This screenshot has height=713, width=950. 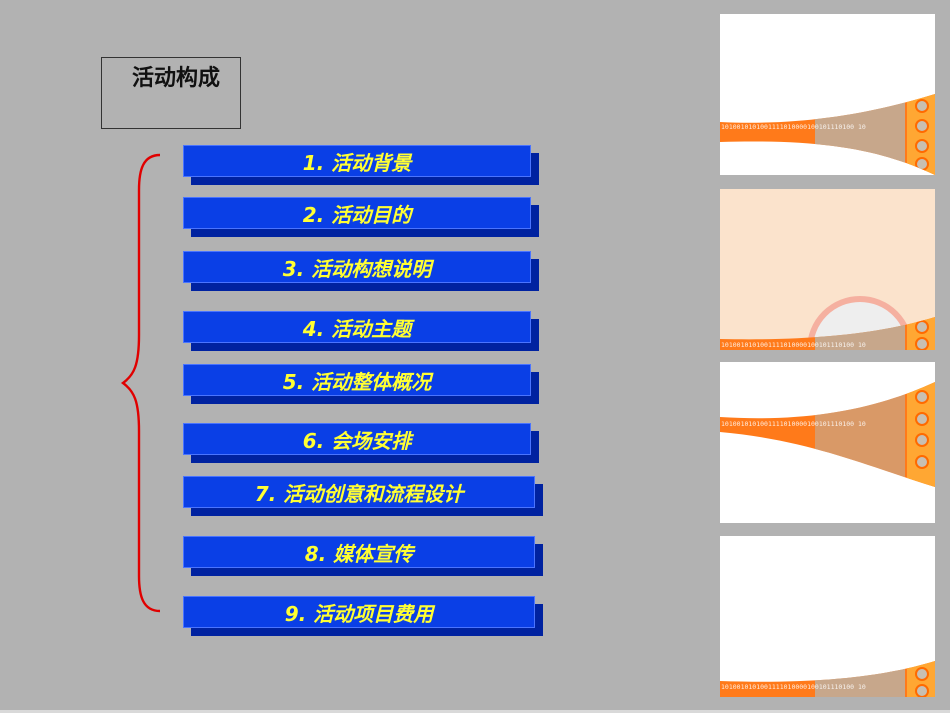 What do you see at coordinates (359, 552) in the screenshot?
I see `menu-item-label: 8. 媒体宣传` at bounding box center [359, 552].